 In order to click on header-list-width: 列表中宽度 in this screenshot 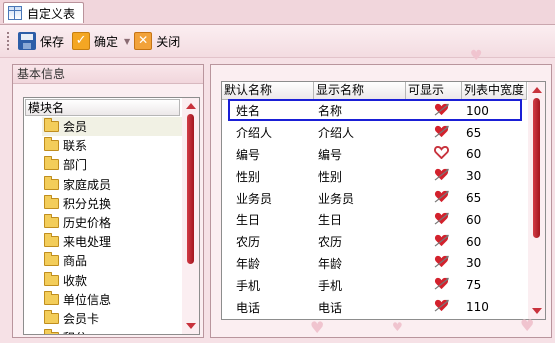, I will do `click(494, 90)`.